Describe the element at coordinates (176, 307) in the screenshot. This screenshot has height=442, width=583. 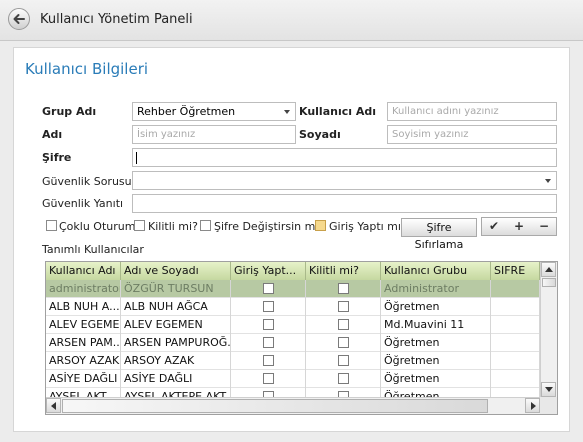
I see `table-cell: ALB NUH AĞCA` at that location.